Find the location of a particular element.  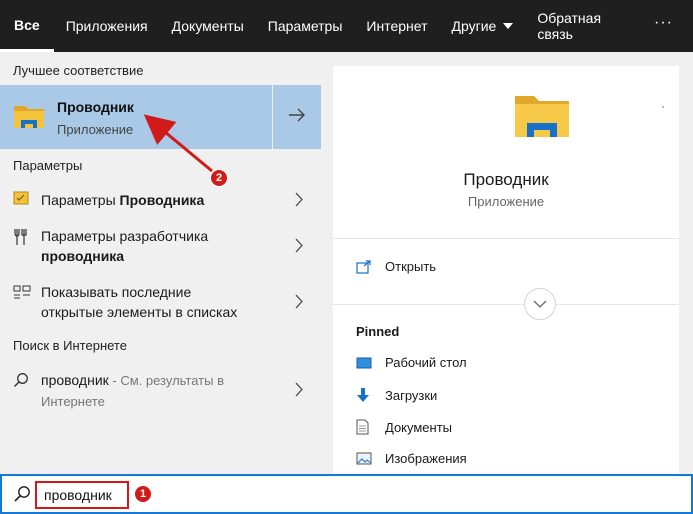

annotation-marker-2: 2 is located at coordinates (219, 178).